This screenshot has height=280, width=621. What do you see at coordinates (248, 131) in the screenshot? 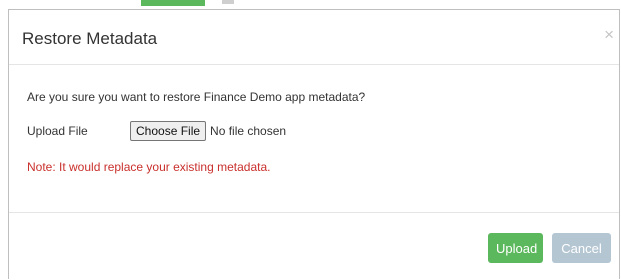
I see `file-status-text: No file chosen` at bounding box center [248, 131].